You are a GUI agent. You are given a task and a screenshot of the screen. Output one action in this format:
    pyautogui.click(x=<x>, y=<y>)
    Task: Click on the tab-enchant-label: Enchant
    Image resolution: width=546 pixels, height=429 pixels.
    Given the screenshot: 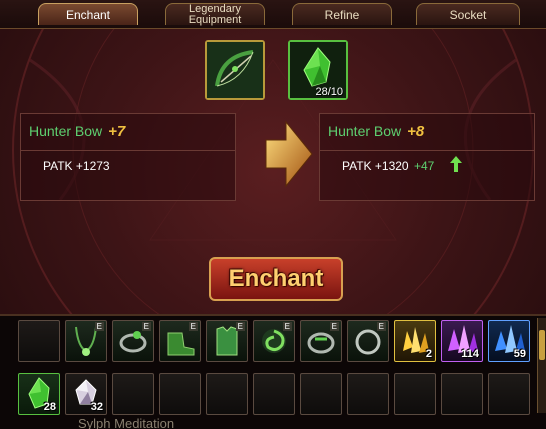 What is the action you would take?
    pyautogui.click(x=88, y=15)
    